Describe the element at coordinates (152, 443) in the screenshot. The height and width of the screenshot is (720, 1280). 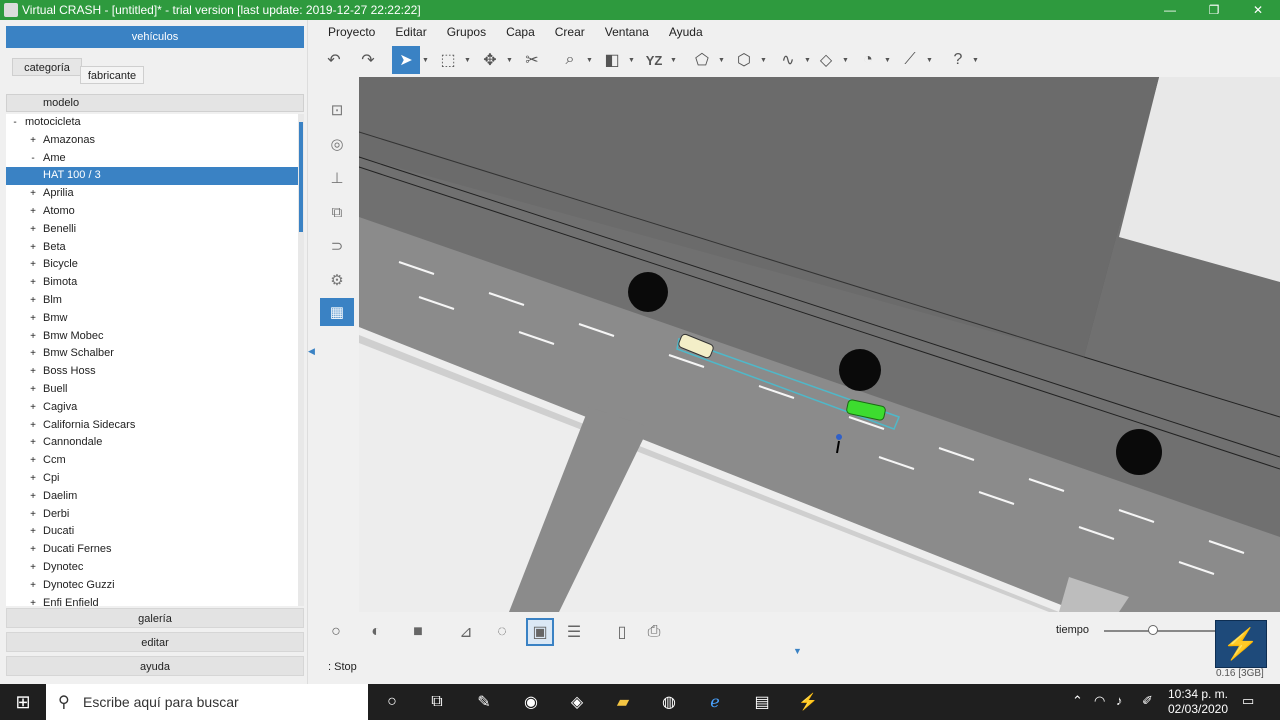
I see `tree-item: + Cannondale` at that location.